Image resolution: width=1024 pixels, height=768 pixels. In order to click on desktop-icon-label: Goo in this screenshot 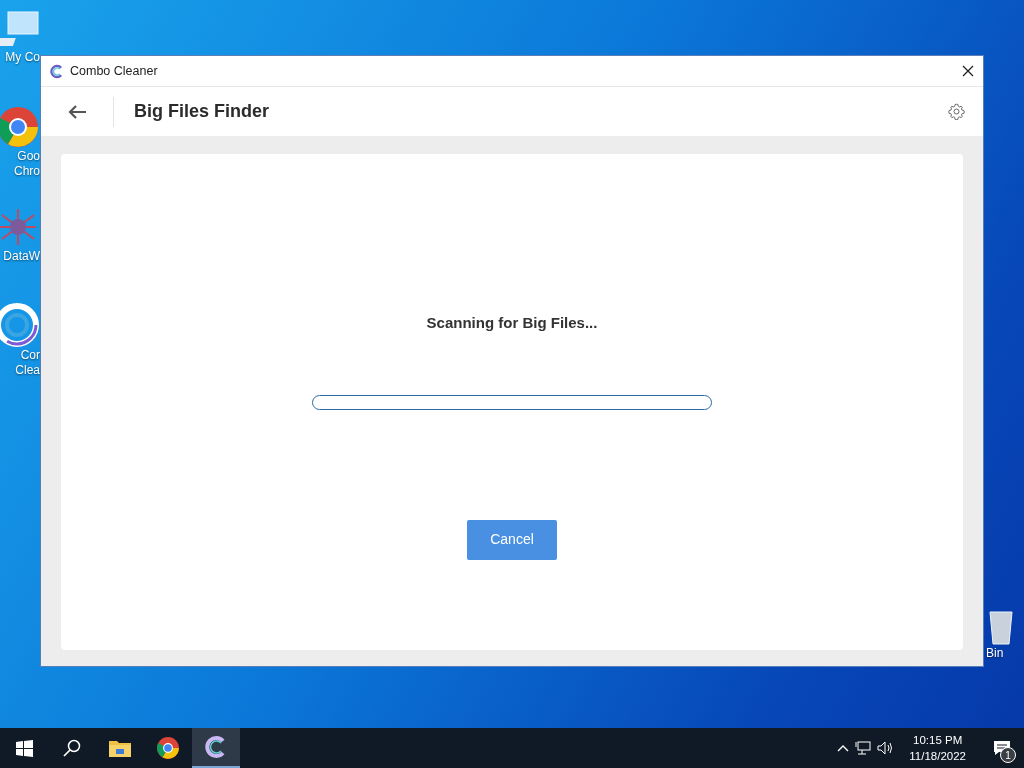, I will do `click(28, 156)`.